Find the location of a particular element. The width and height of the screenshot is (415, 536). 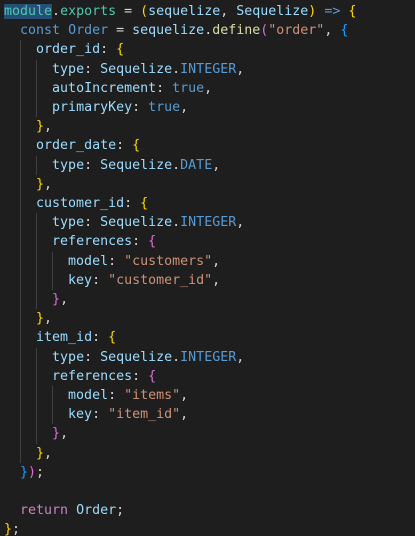

code-line: order_date: { is located at coordinates (72, 145).